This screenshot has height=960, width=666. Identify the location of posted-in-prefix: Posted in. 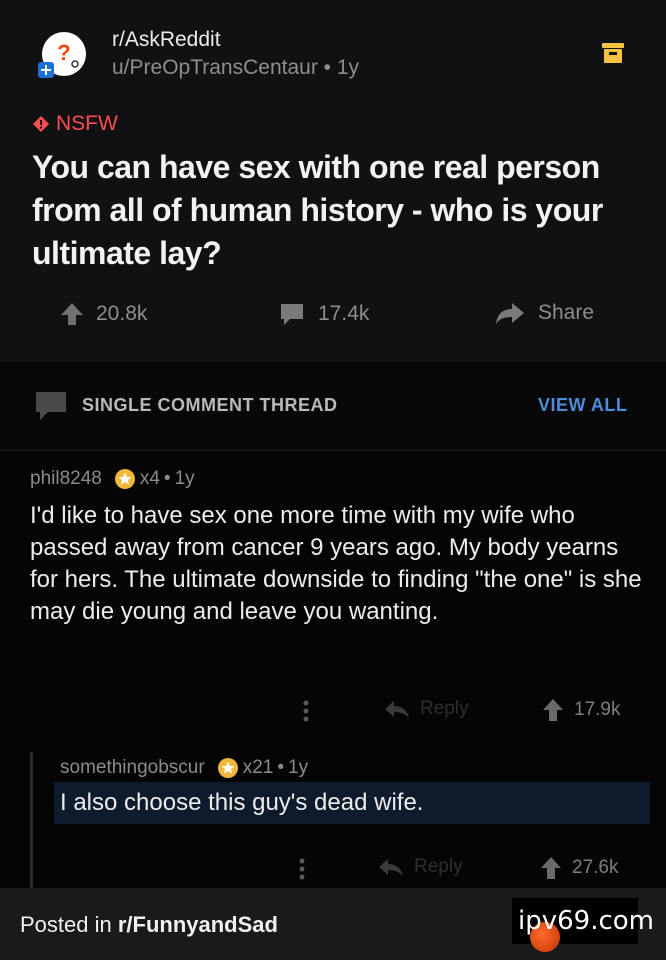
(69, 924).